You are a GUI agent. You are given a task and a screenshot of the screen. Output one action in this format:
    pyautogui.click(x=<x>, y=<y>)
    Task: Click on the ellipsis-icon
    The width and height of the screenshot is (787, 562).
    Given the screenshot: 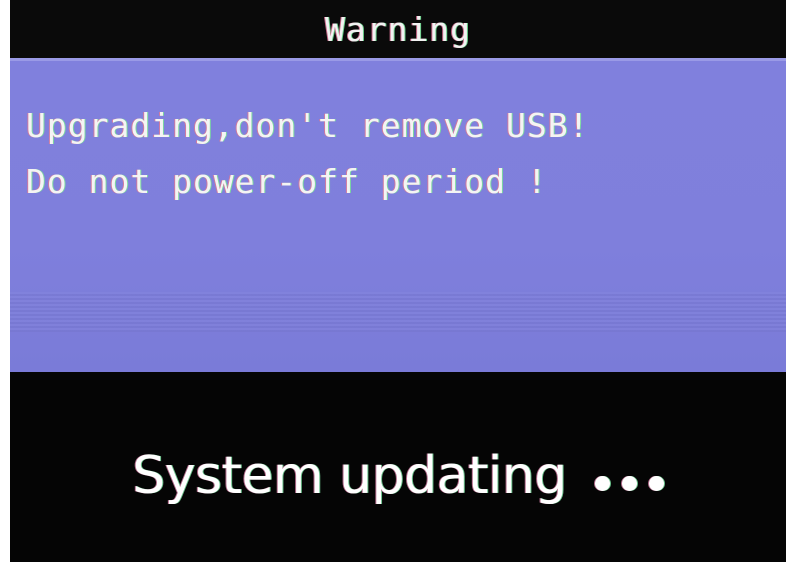 What is the action you would take?
    pyautogui.click(x=629, y=483)
    